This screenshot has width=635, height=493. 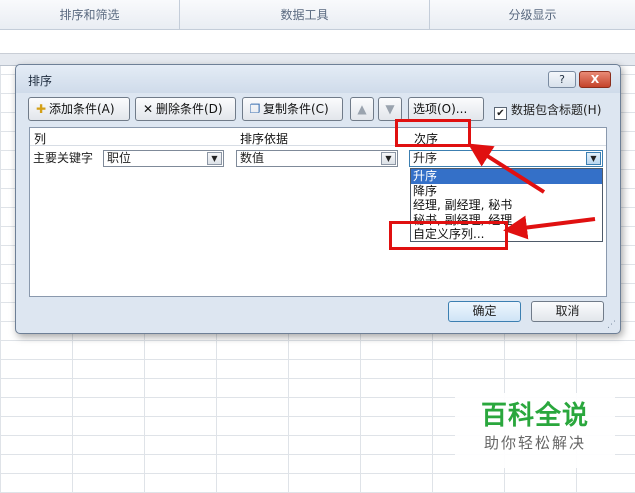 I want to click on add-level-label: 添加条件(A), so click(x=82, y=109).